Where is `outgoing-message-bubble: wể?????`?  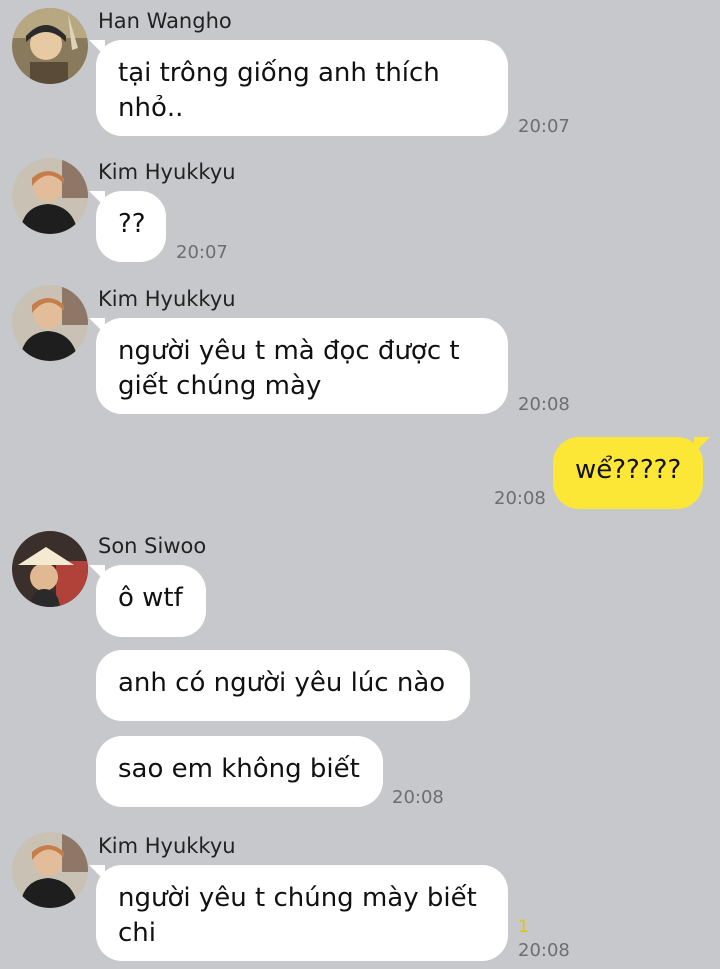
outgoing-message-bubble: wể????? is located at coordinates (631, 473).